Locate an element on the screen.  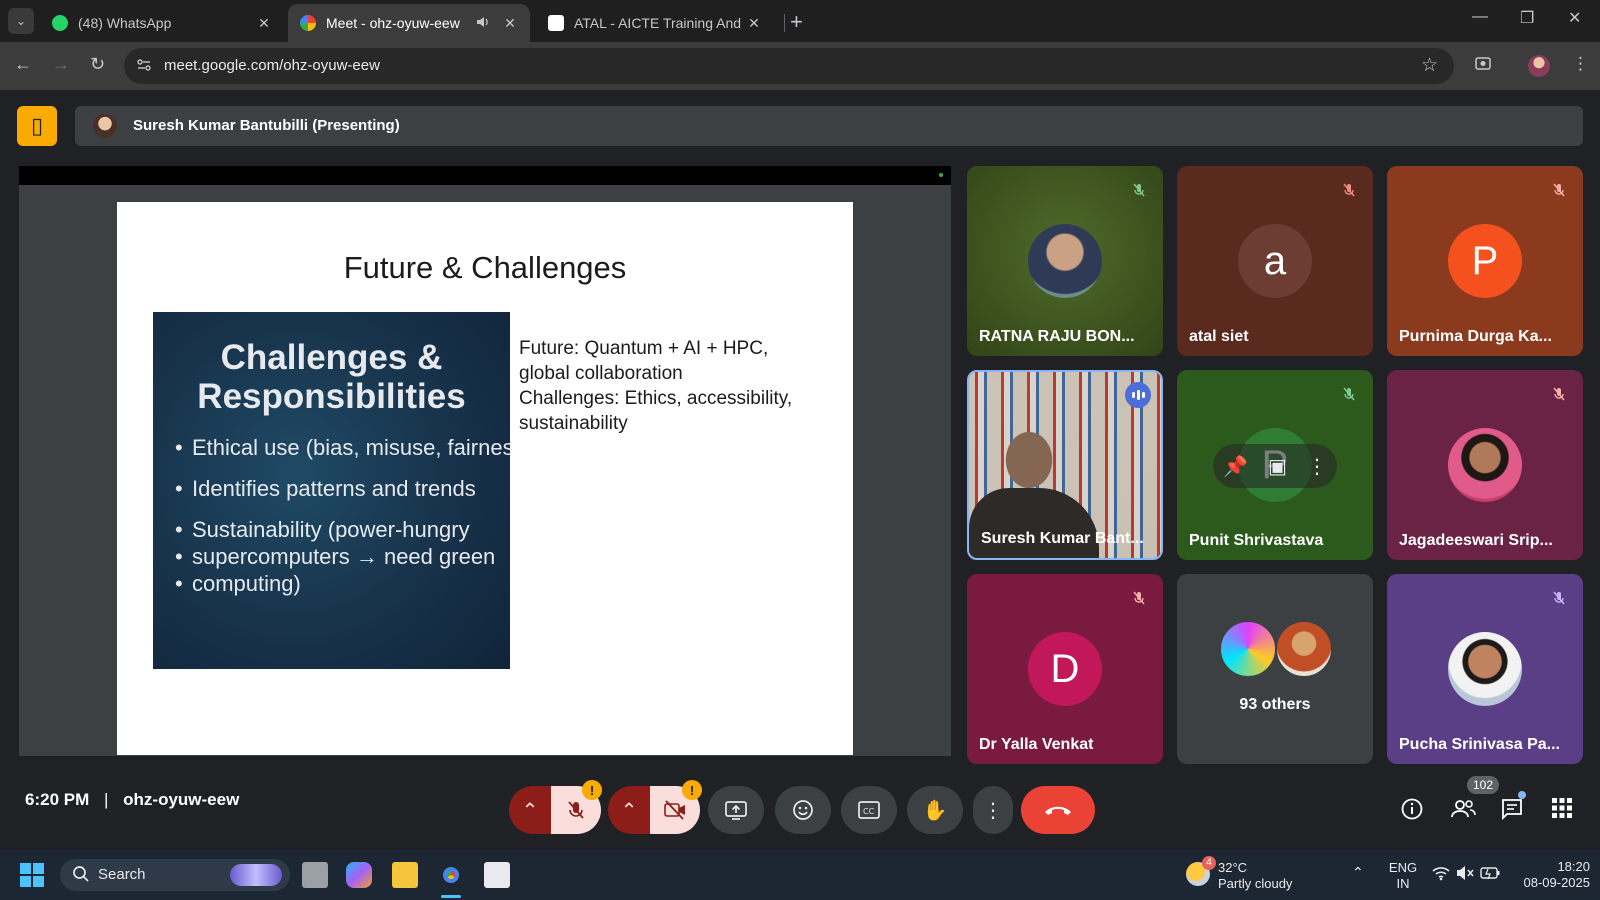
restore-button: ❐ is located at coordinates (1527, 18).